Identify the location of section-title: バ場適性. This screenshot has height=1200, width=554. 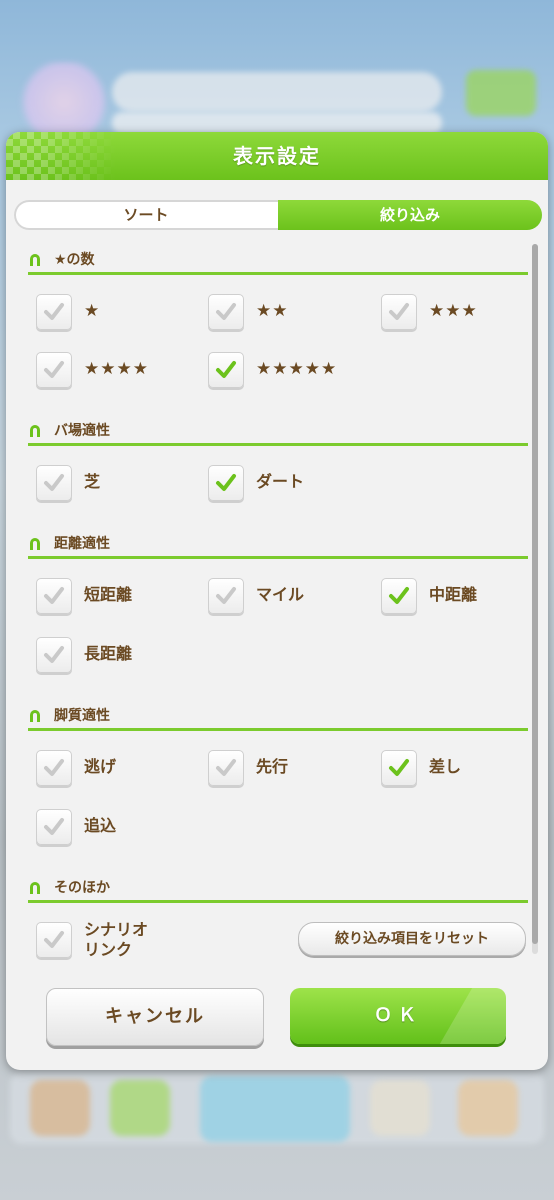
(82, 431).